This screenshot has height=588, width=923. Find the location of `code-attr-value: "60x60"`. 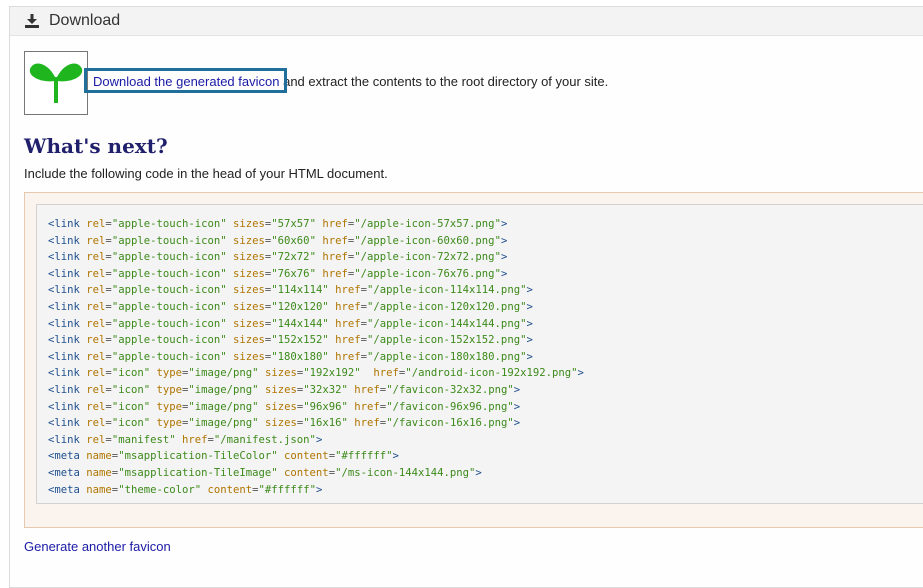

code-attr-value: "60x60" is located at coordinates (293, 240).